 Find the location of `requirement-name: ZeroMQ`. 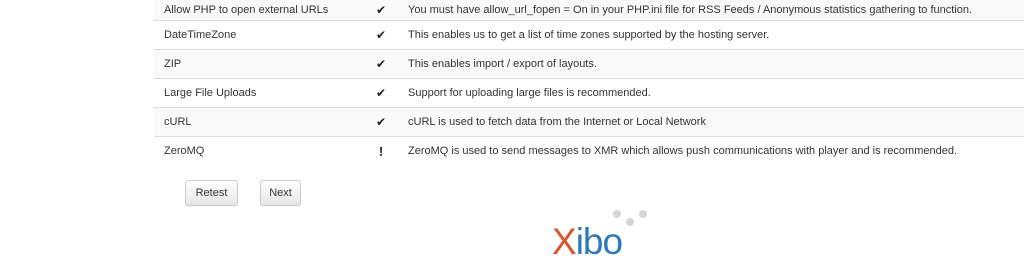

requirement-name: ZeroMQ is located at coordinates (254, 150).